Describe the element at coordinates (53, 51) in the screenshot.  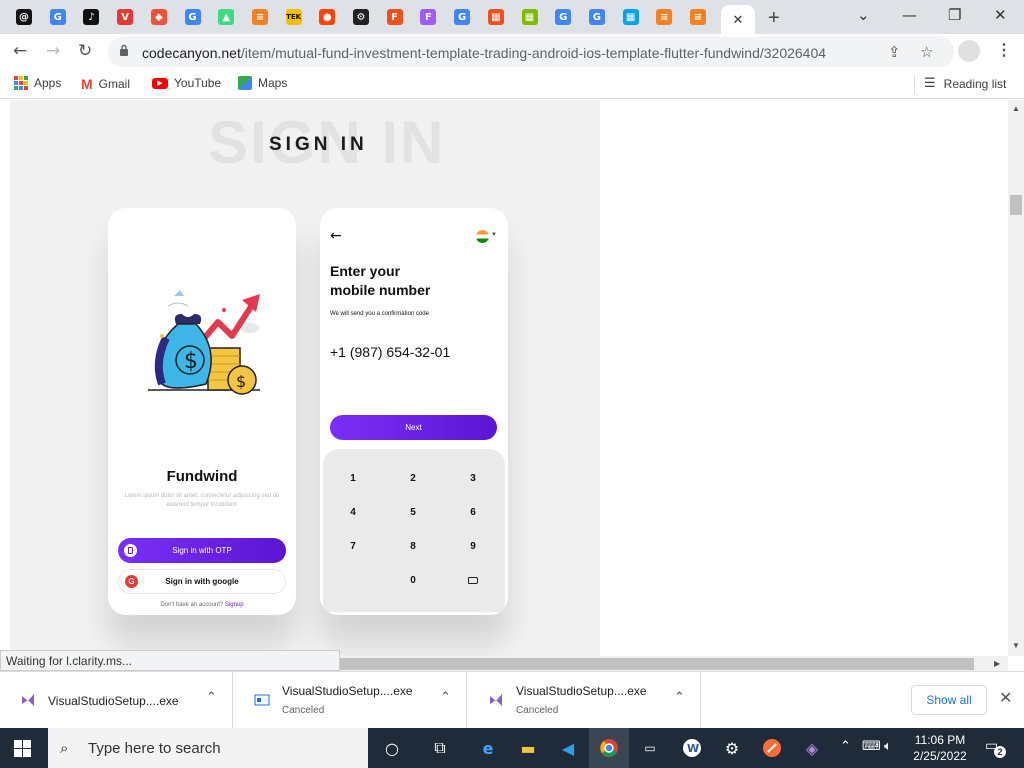
I see `forward-button: →` at that location.